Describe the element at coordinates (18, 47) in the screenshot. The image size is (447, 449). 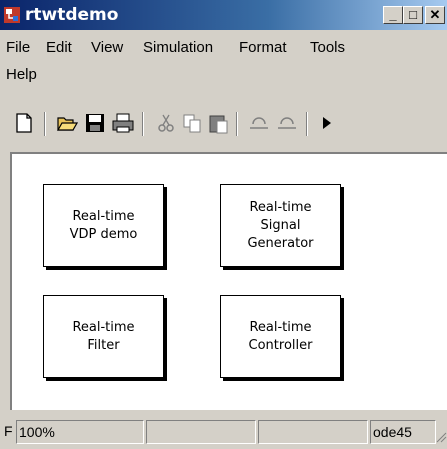
I see `menu-file: File` at that location.